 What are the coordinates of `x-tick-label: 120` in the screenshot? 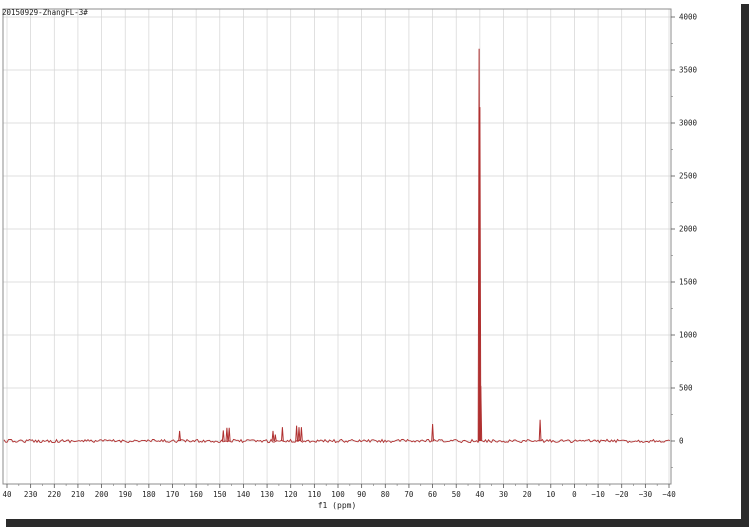 It's located at (291, 494).